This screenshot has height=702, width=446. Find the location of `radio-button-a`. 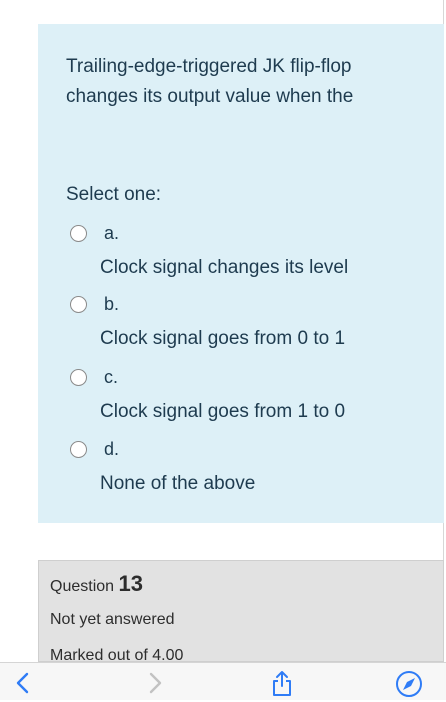

radio-button-a is located at coordinates (78, 233).